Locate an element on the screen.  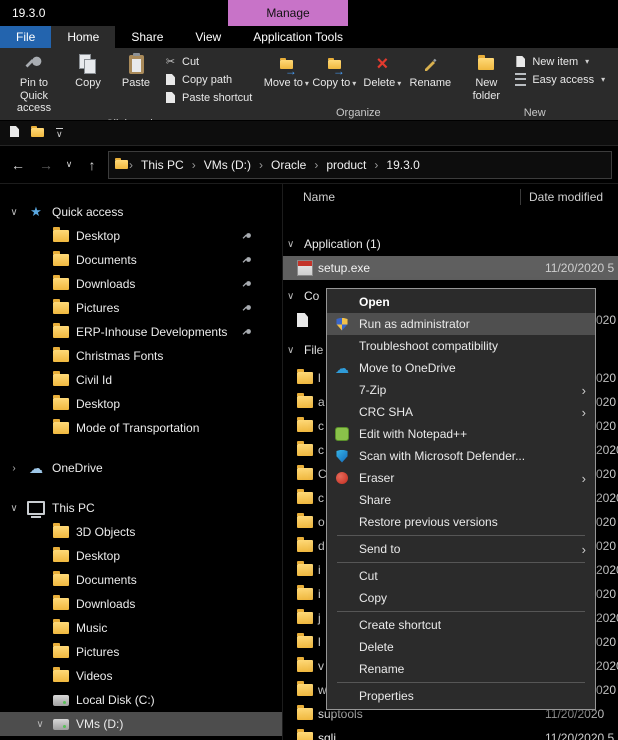
delete-x-icon: × is located at coordinates (382, 64).